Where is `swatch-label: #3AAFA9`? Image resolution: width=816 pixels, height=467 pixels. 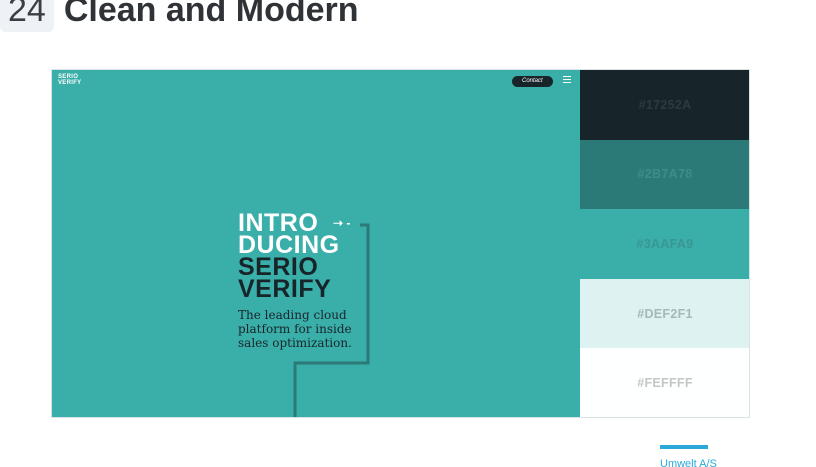
swatch-label: #3AAFA9 is located at coordinates (665, 243).